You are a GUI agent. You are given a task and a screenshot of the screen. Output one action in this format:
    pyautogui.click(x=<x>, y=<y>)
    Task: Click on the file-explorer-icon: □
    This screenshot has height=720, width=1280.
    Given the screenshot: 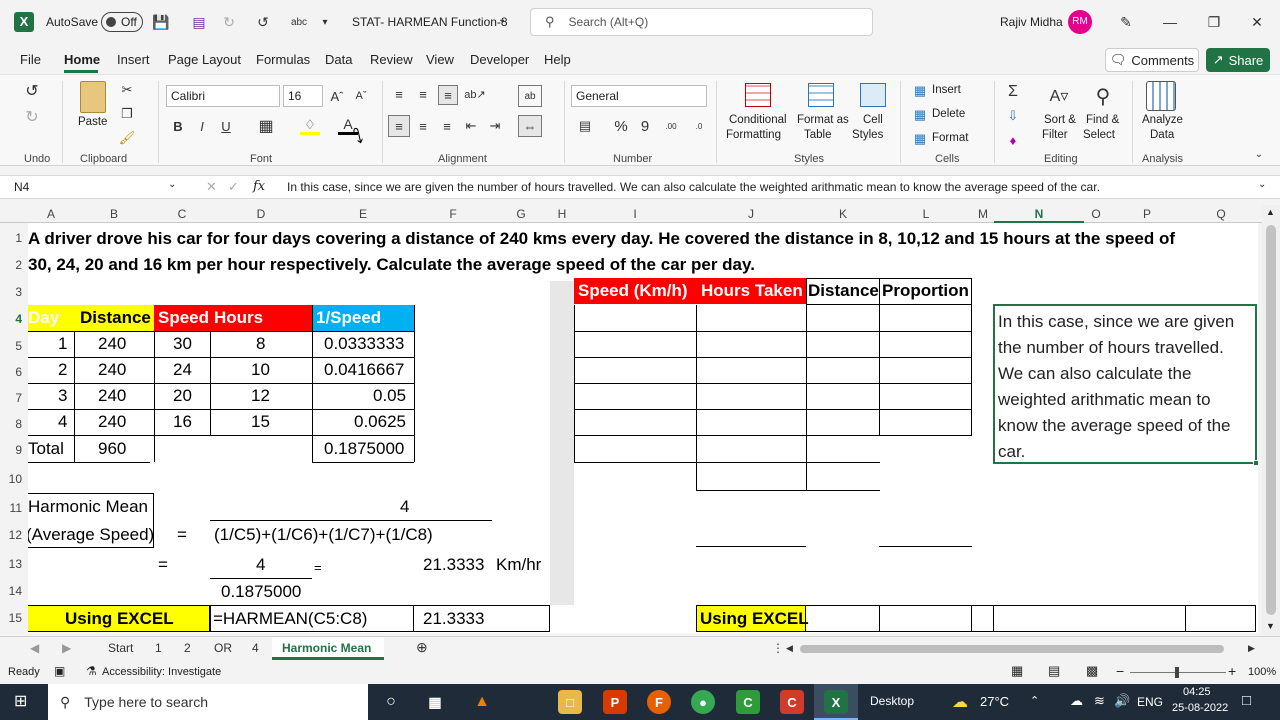 What is the action you would take?
    pyautogui.click(x=570, y=702)
    